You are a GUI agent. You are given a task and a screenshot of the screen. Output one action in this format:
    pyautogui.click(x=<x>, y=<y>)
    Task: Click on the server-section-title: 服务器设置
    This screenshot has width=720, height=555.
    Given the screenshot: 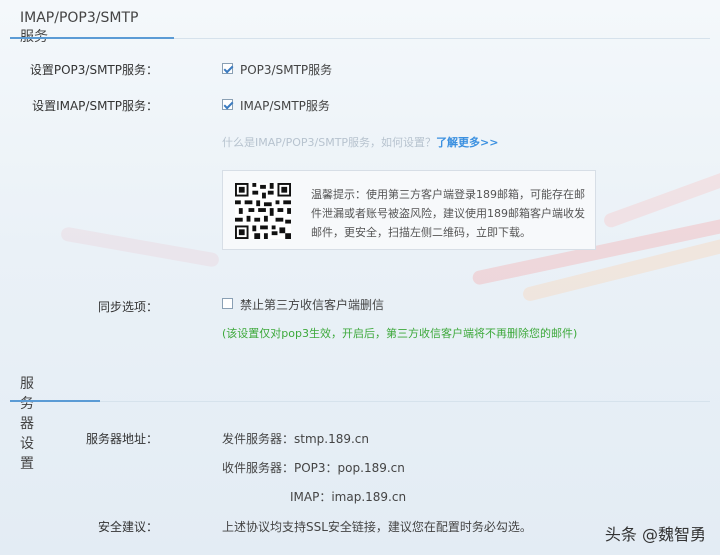 What is the action you would take?
    pyautogui.click(x=27, y=424)
    